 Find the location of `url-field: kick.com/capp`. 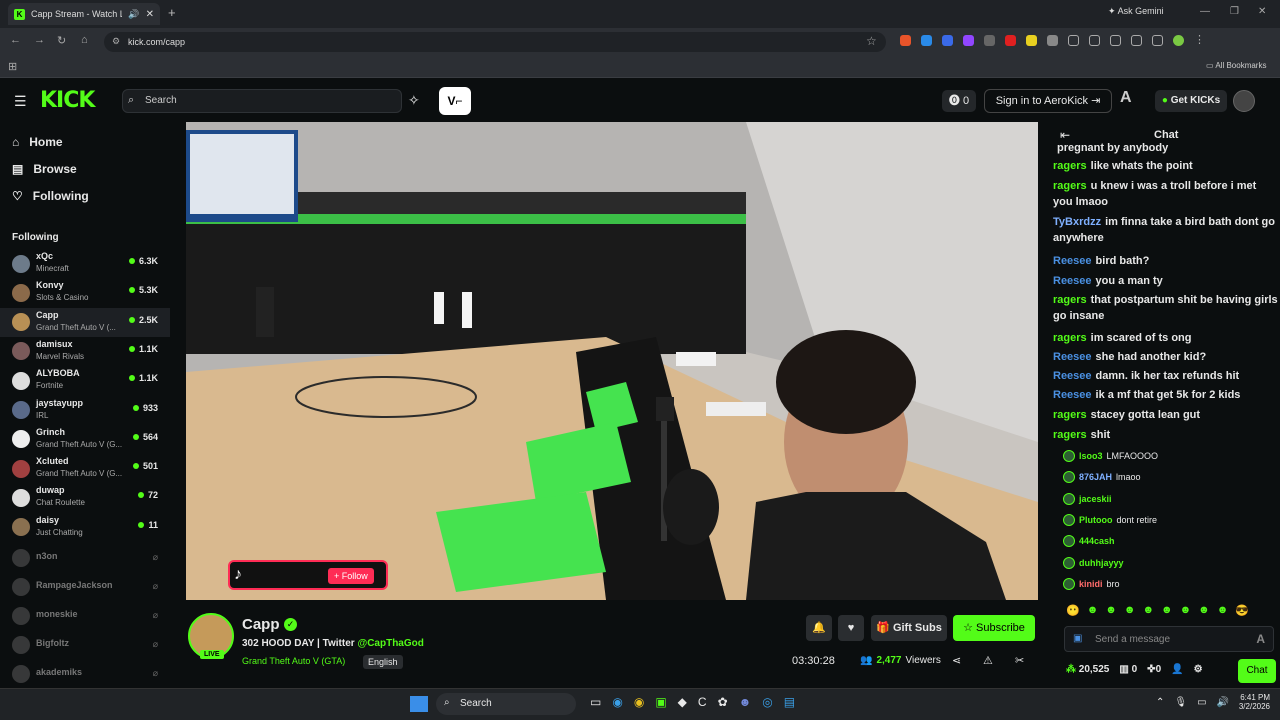

url-field: kick.com/capp is located at coordinates (495, 42).